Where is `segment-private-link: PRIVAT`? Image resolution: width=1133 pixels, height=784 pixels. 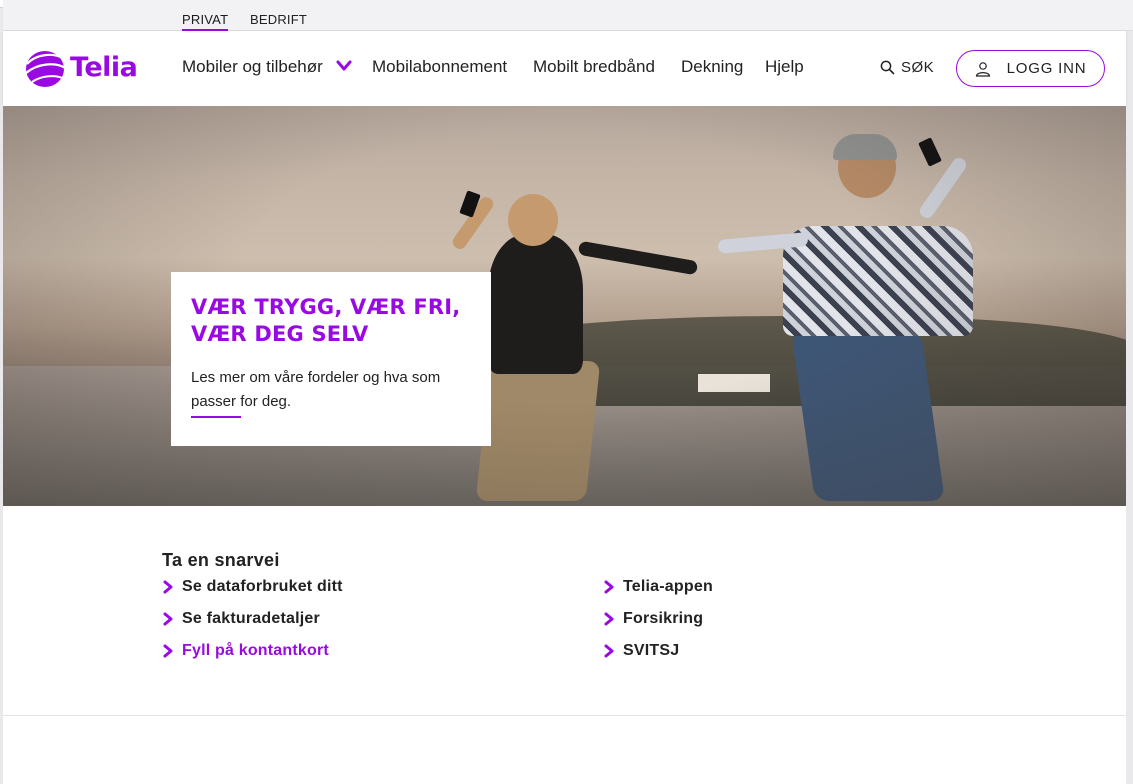
segment-private-link: PRIVAT is located at coordinates (205, 21).